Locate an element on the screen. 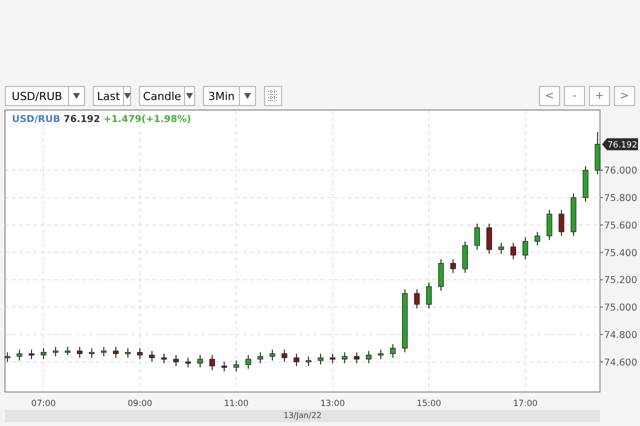 The image size is (640, 426). dropdown: Last is located at coordinates (112, 96).